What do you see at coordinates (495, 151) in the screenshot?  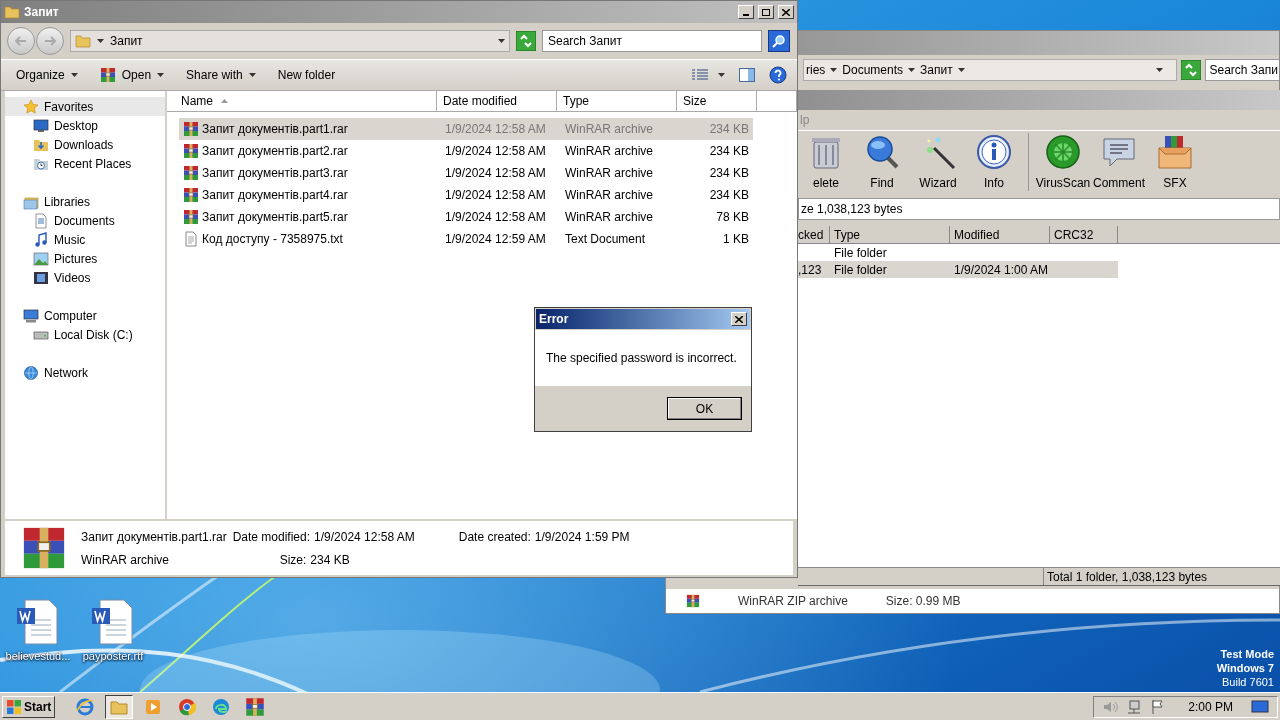 I see `table-cell-text: 1/9/2024 12:58 AM` at bounding box center [495, 151].